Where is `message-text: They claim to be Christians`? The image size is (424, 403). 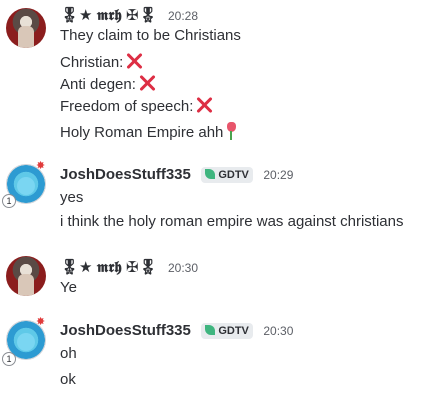 message-text: They claim to be Christians is located at coordinates (150, 36).